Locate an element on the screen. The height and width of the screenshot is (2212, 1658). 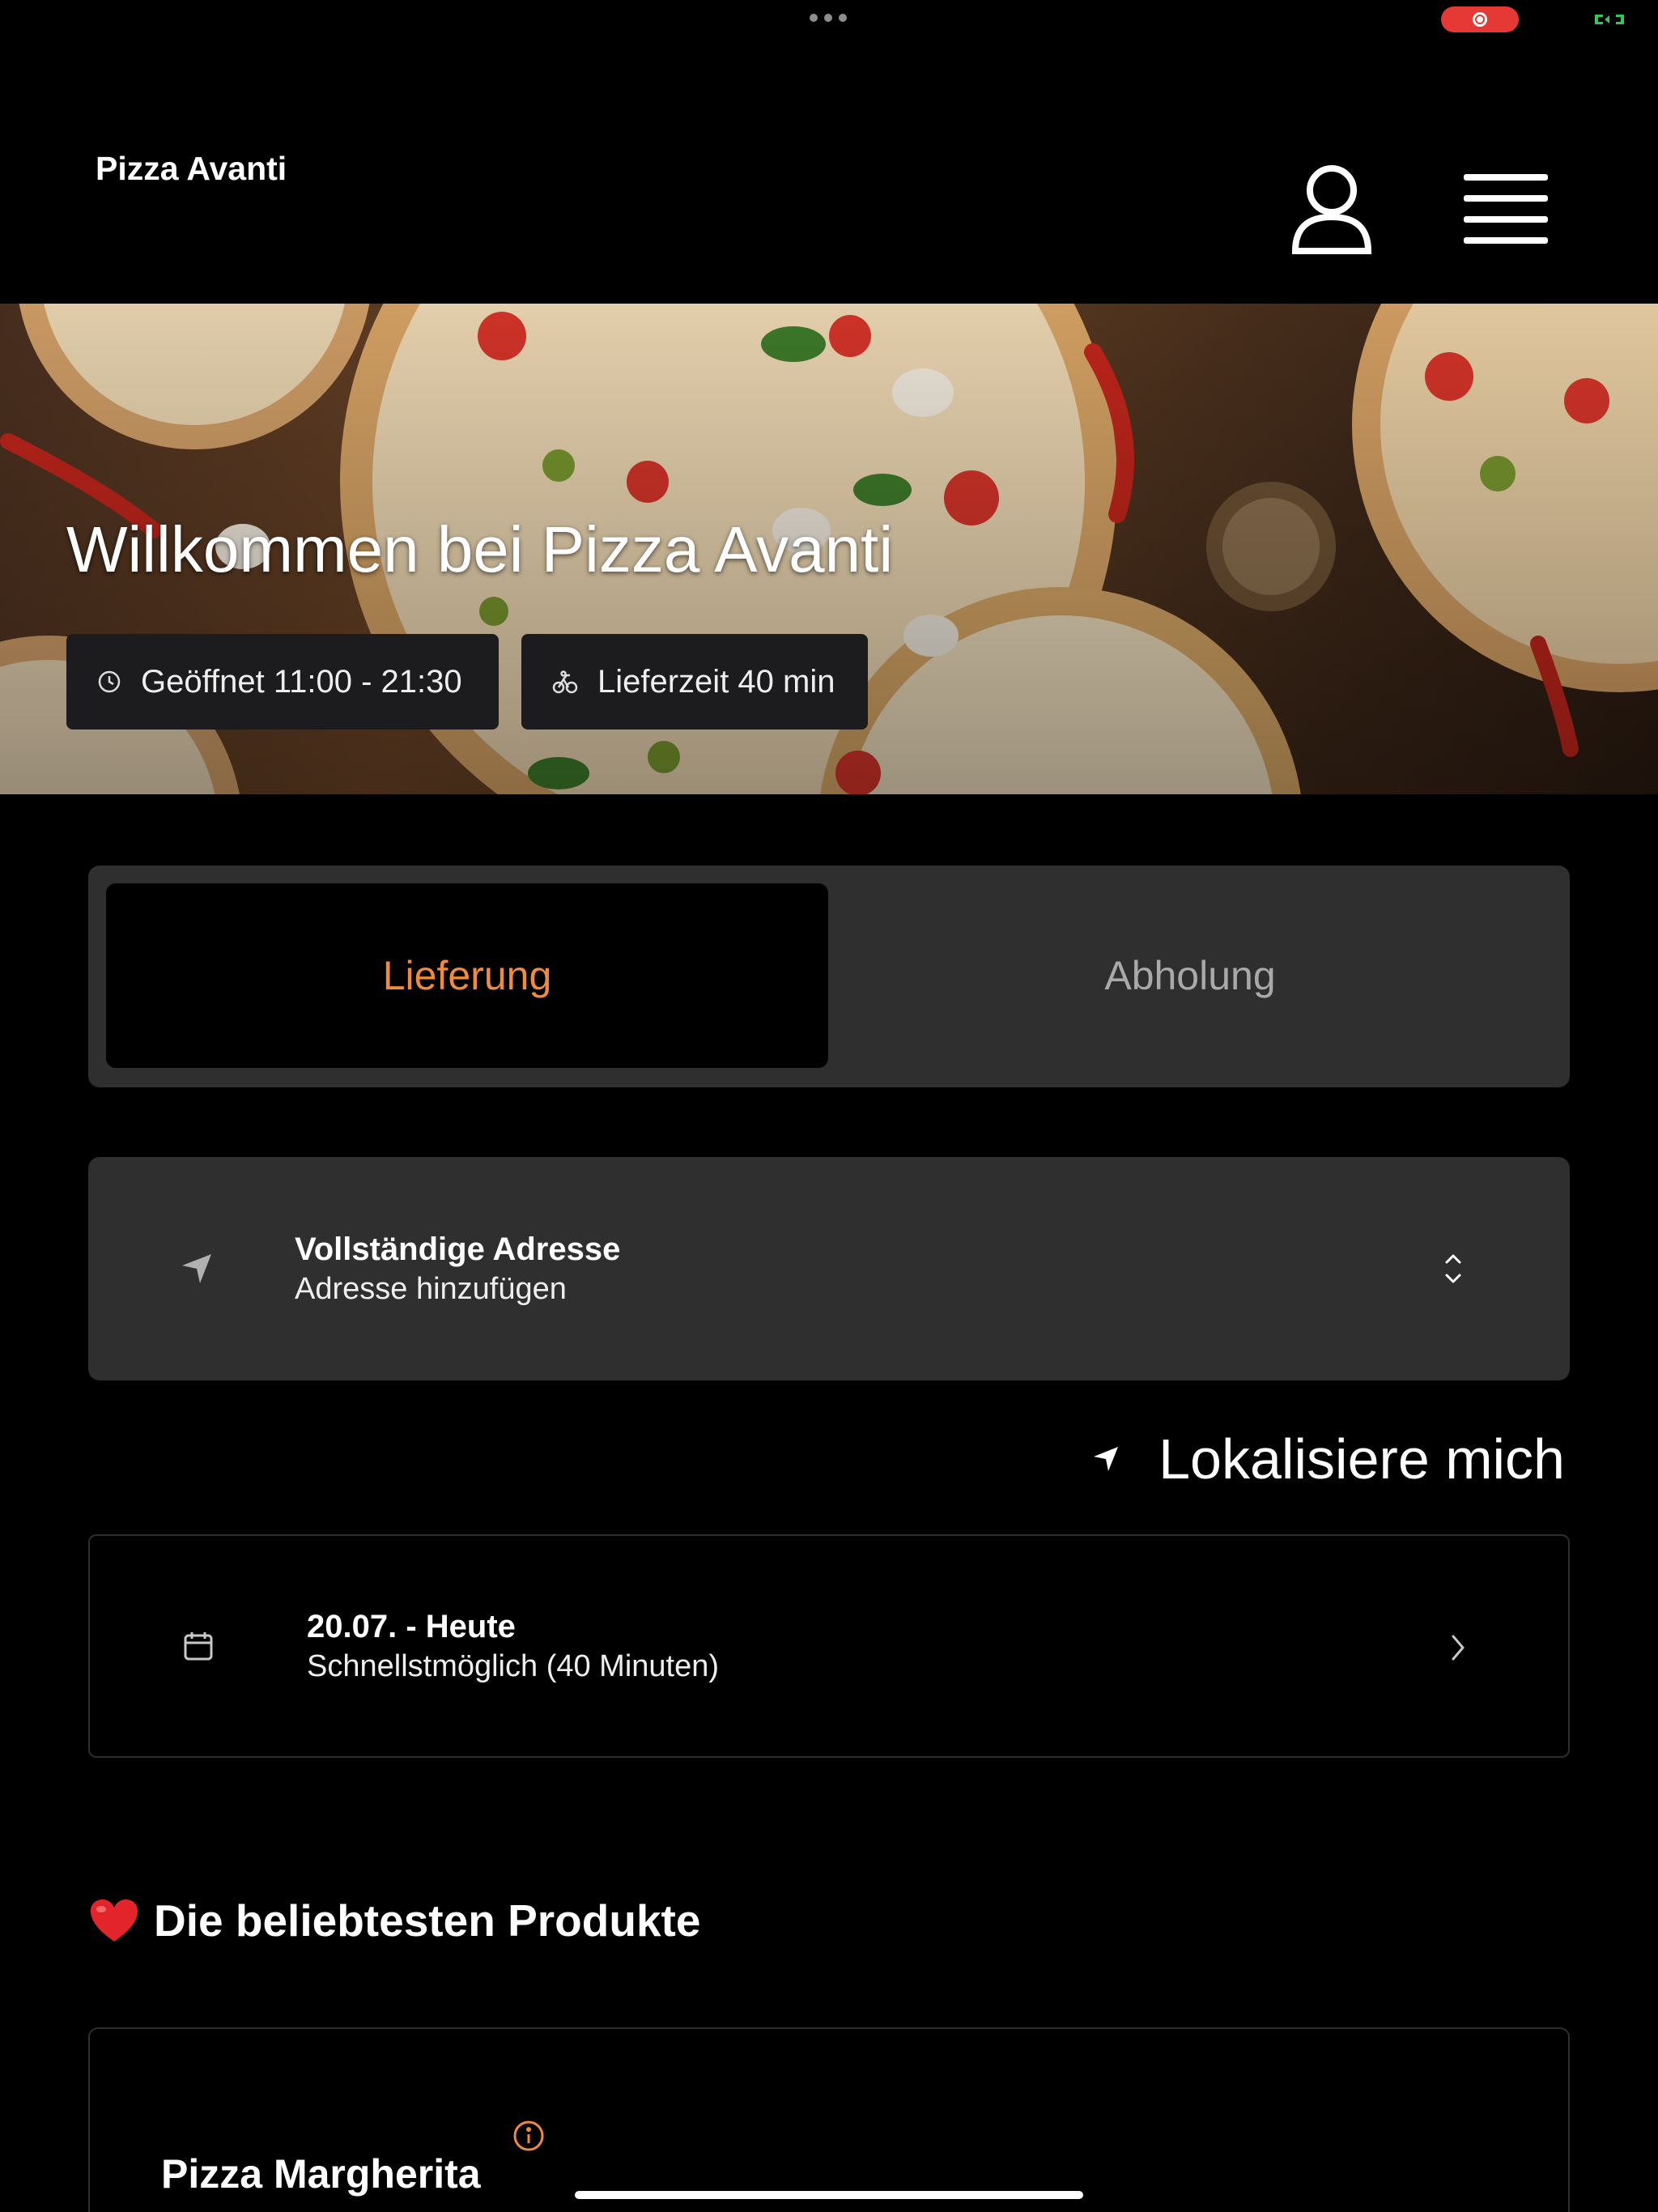
status-bar is located at coordinates (829, 20).